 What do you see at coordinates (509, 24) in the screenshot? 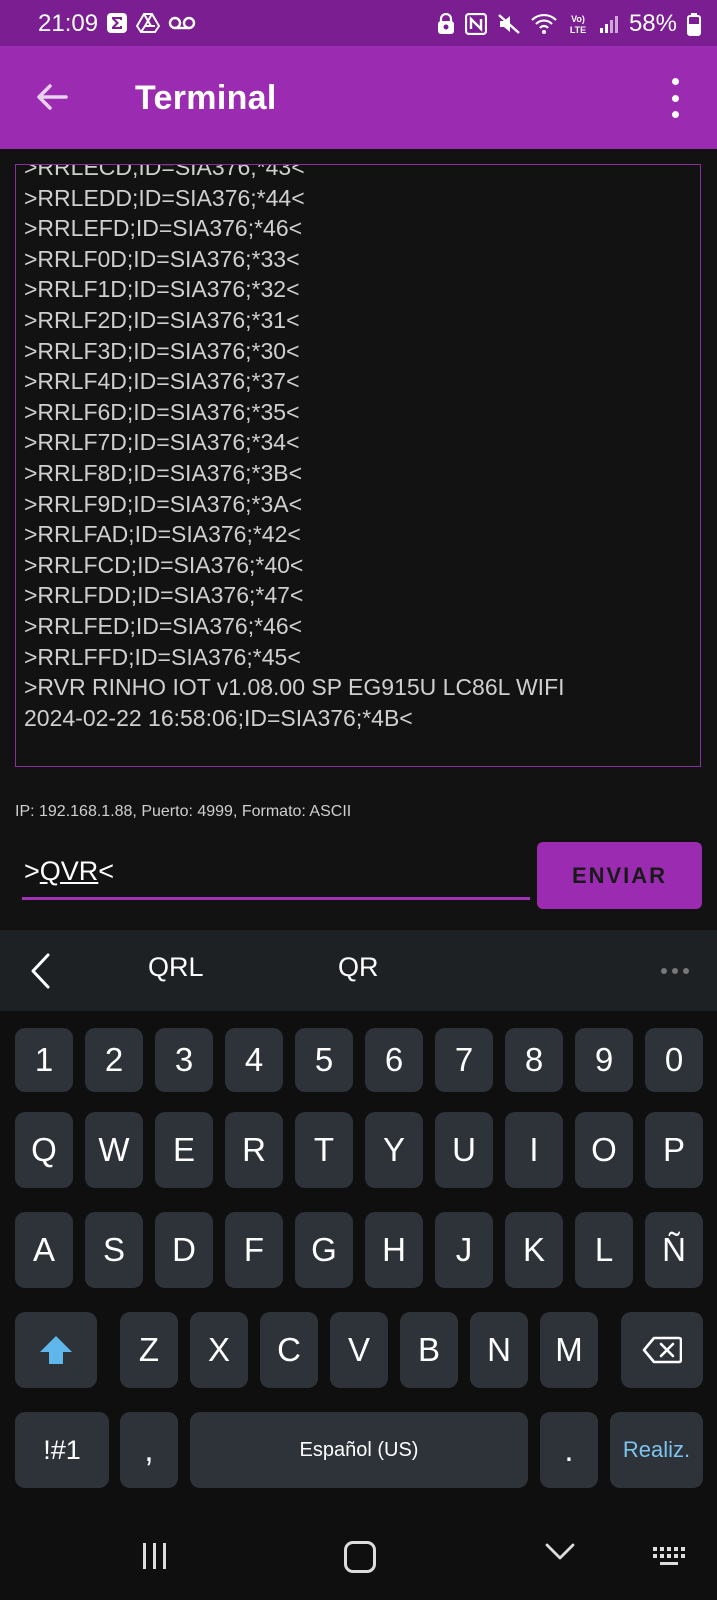
I see `mute-icon` at bounding box center [509, 24].